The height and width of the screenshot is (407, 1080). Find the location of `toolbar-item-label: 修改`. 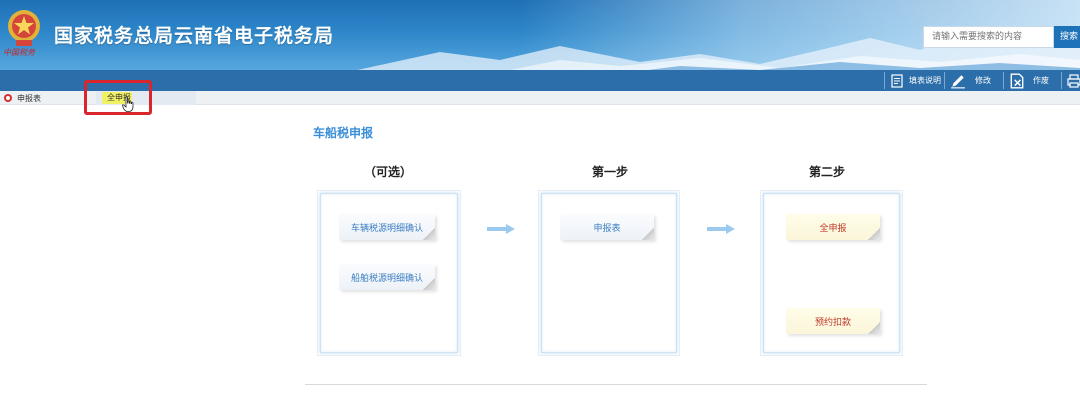

toolbar-item-label: 修改 is located at coordinates (983, 80).